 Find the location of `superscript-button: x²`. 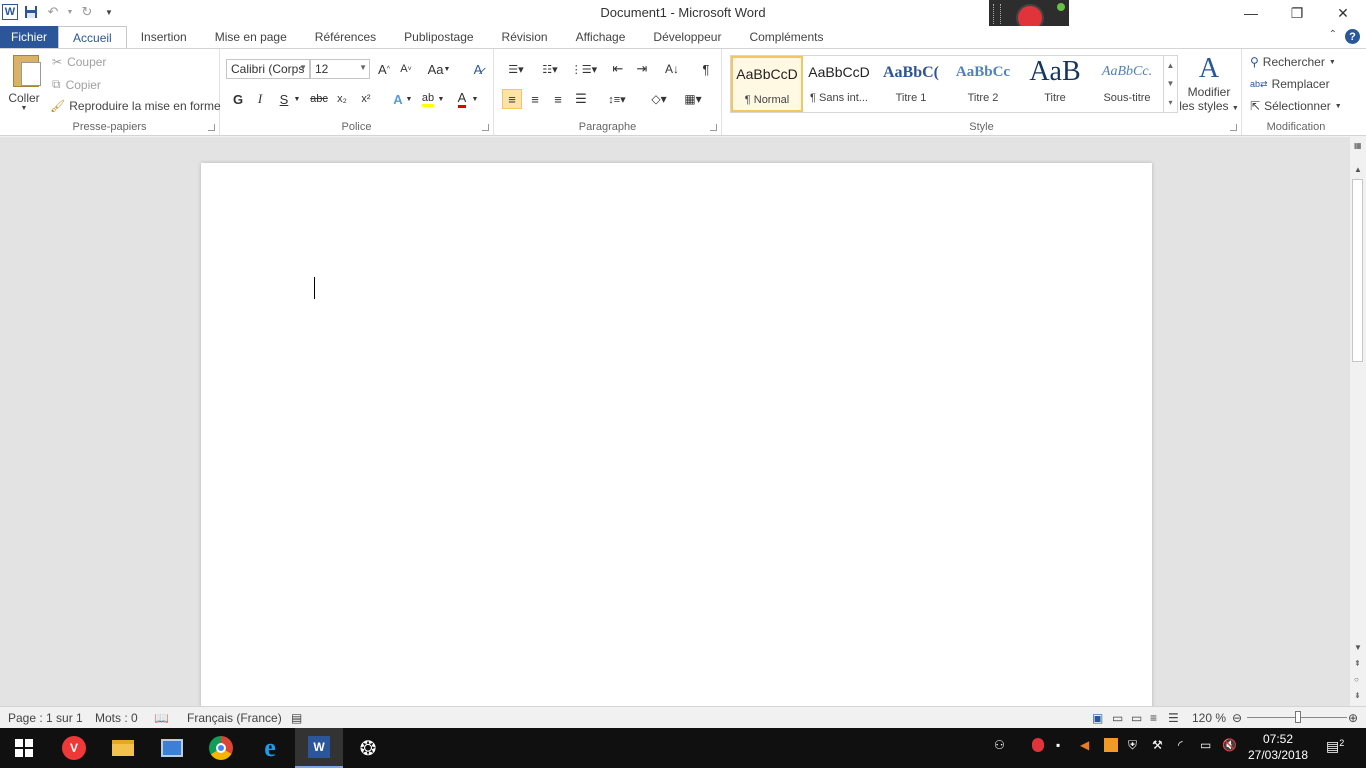

superscript-button: x² is located at coordinates (366, 99).